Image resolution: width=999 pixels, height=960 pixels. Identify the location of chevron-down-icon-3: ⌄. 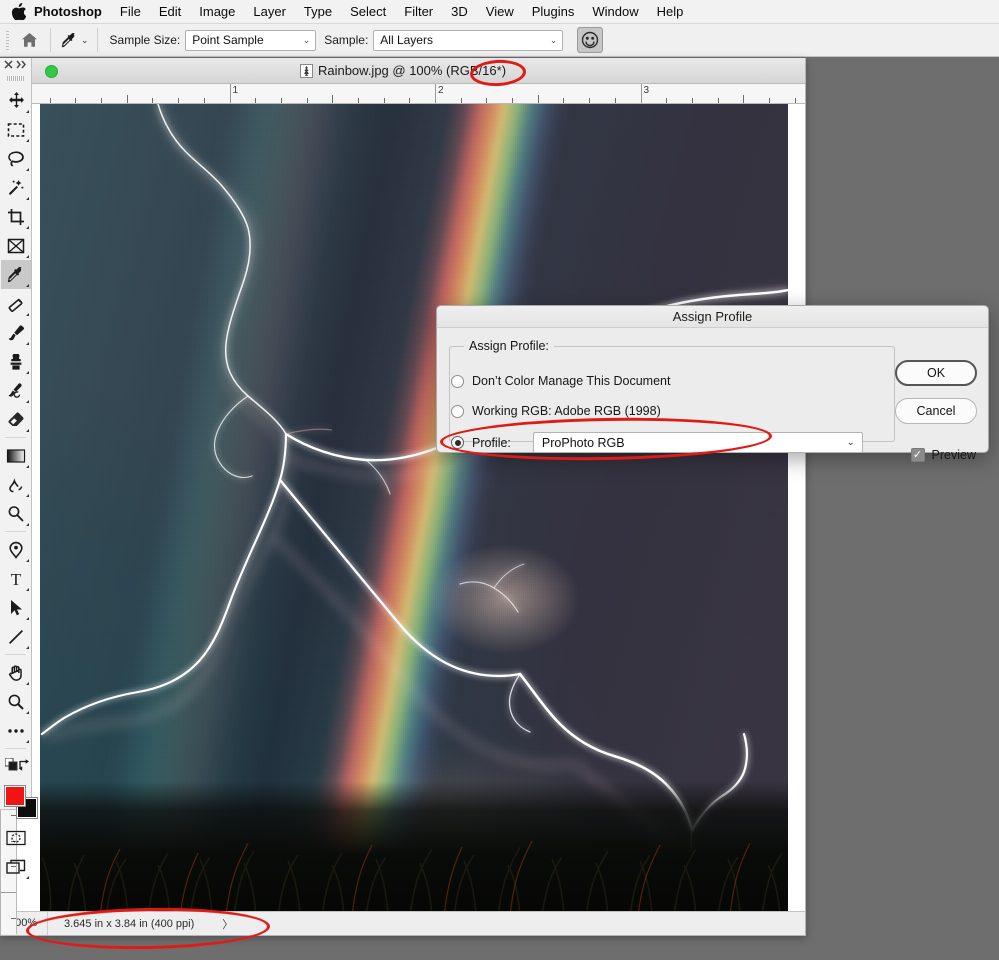
(850, 442).